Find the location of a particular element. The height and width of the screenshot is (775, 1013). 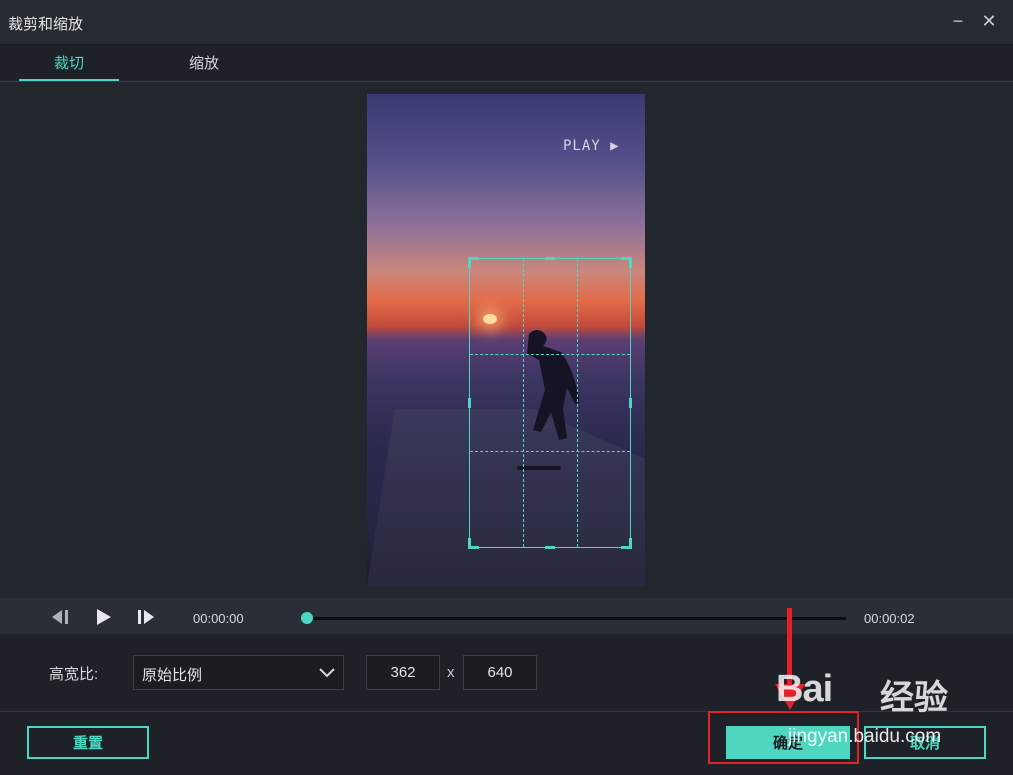

tab-crop: 裁切 is located at coordinates (69, 63).